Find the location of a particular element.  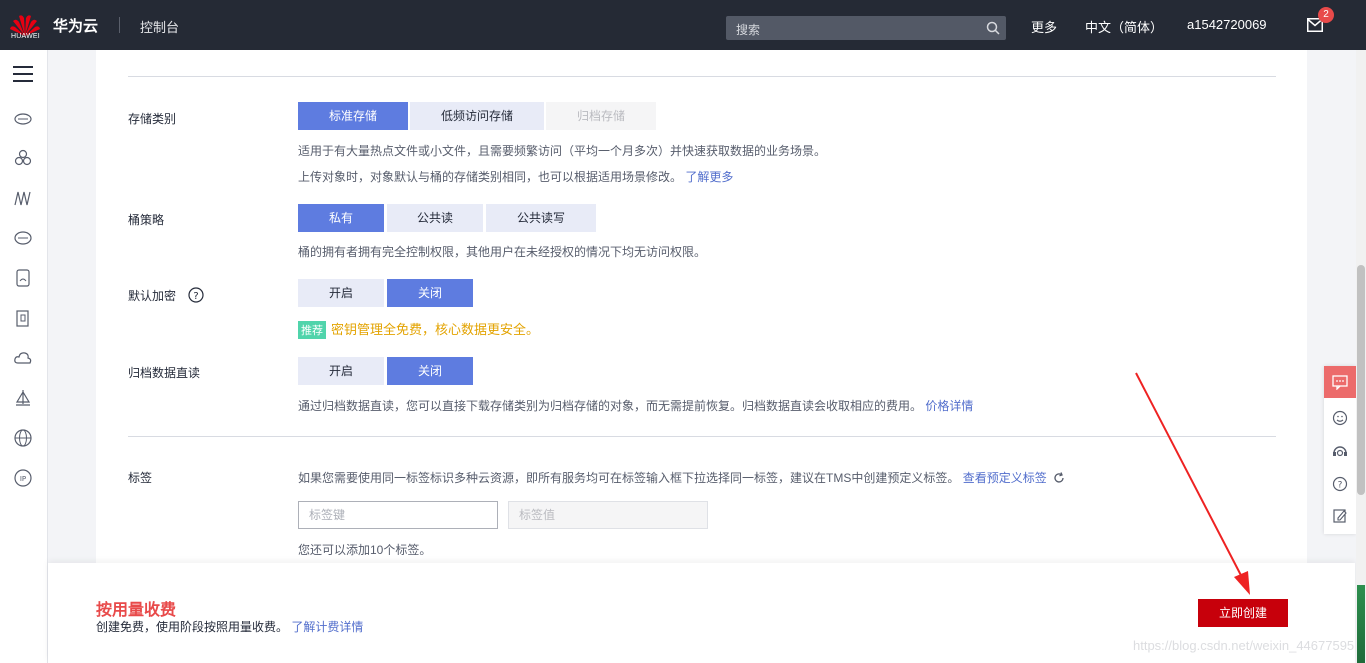

left-nav: IP is located at coordinates (24, 356).